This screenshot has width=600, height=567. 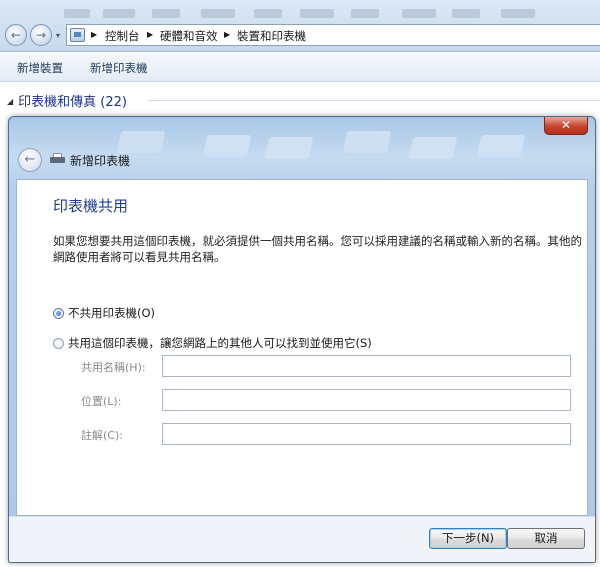 What do you see at coordinates (271, 36) in the screenshot?
I see `breadcrumb-devices-printers: 裝置和印表機` at bounding box center [271, 36].